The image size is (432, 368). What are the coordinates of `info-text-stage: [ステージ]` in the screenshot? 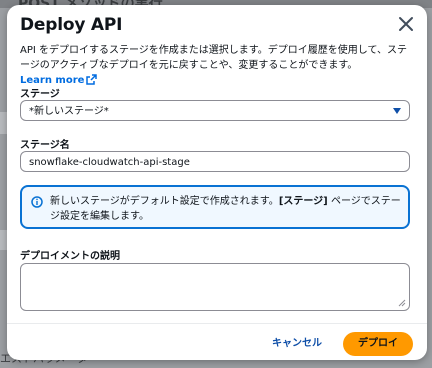 It's located at (303, 201).